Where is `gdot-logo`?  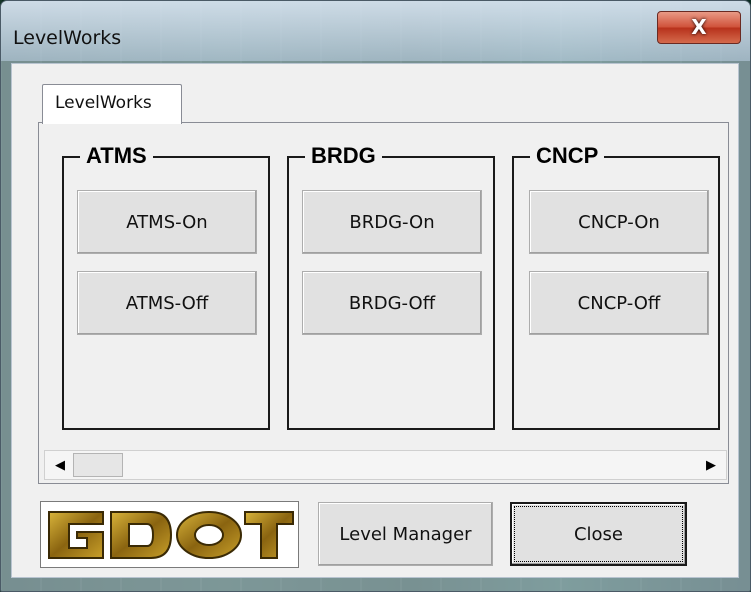
gdot-logo is located at coordinates (169, 534).